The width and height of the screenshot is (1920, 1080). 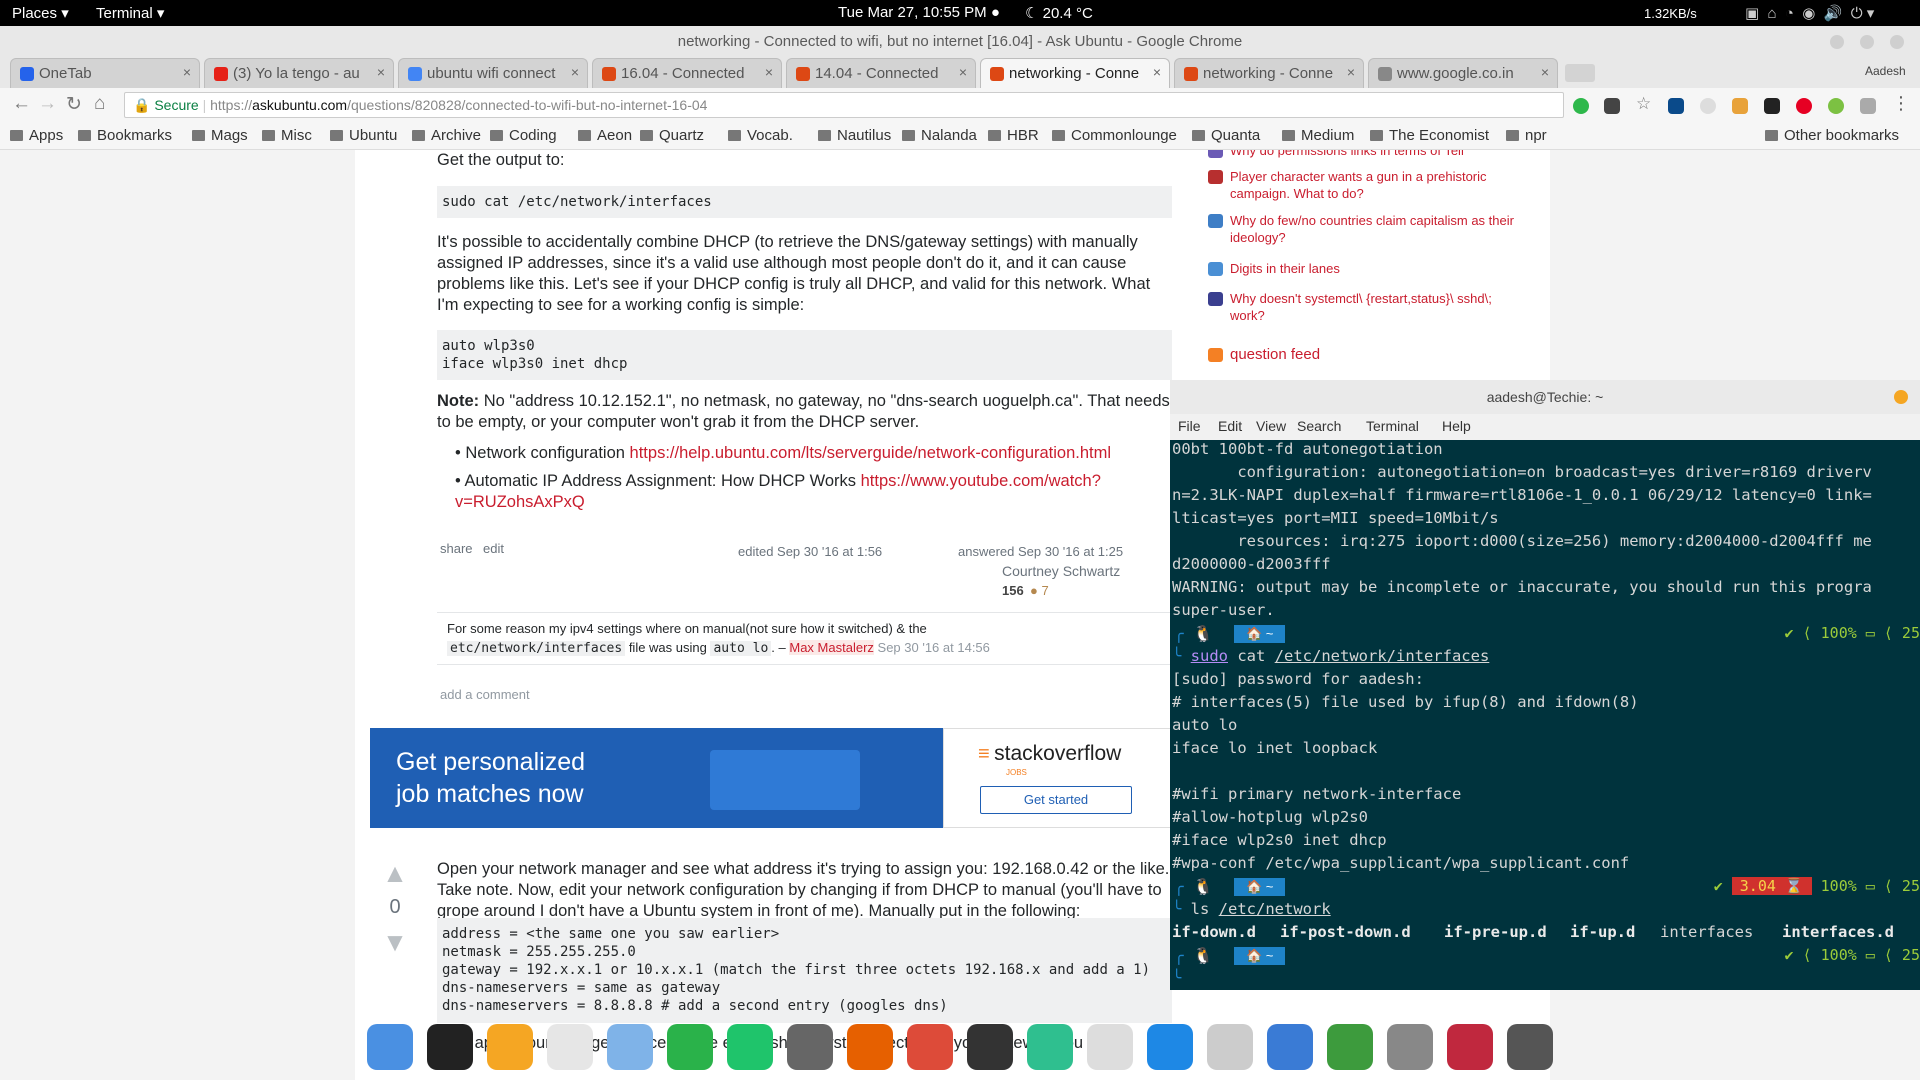 I want to click on back-icon: ←, so click(x=21, y=104).